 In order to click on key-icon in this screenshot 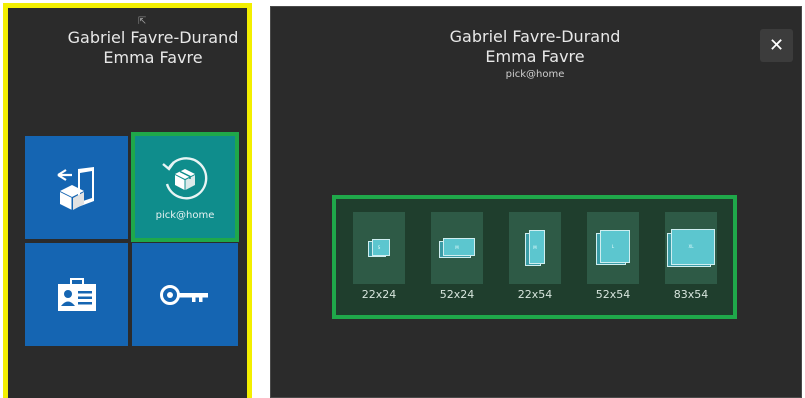, I will do `click(184, 294)`.